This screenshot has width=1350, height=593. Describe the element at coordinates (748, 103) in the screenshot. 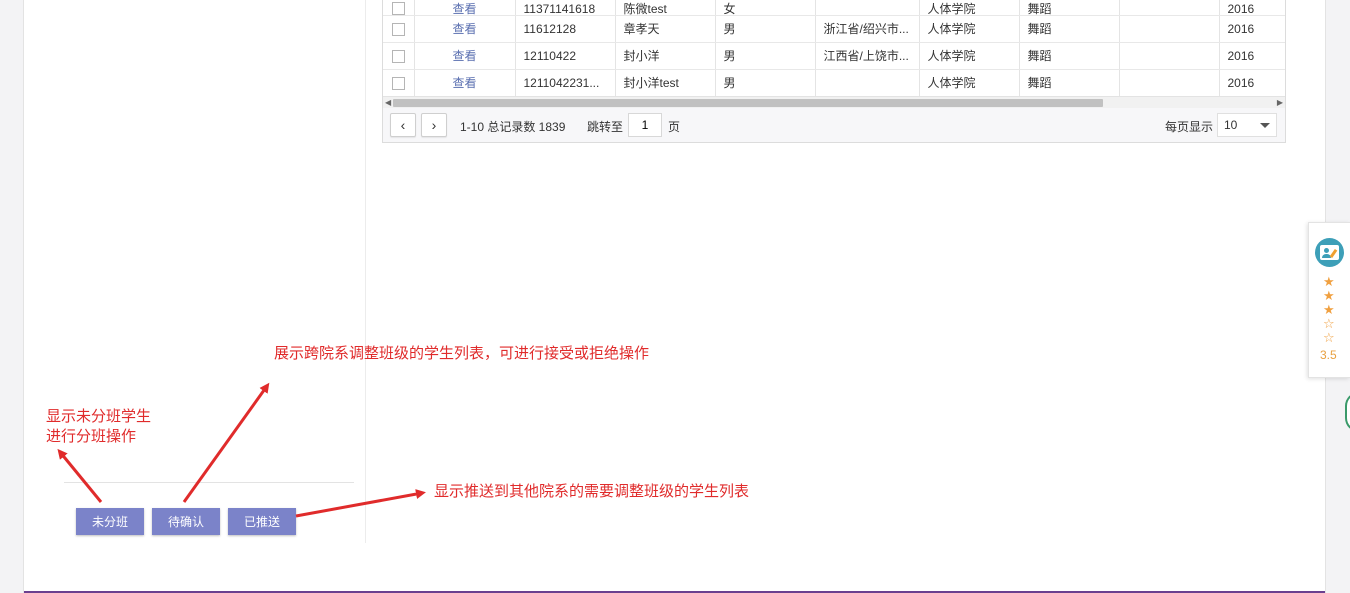

I see `scrollbar-thumb` at that location.